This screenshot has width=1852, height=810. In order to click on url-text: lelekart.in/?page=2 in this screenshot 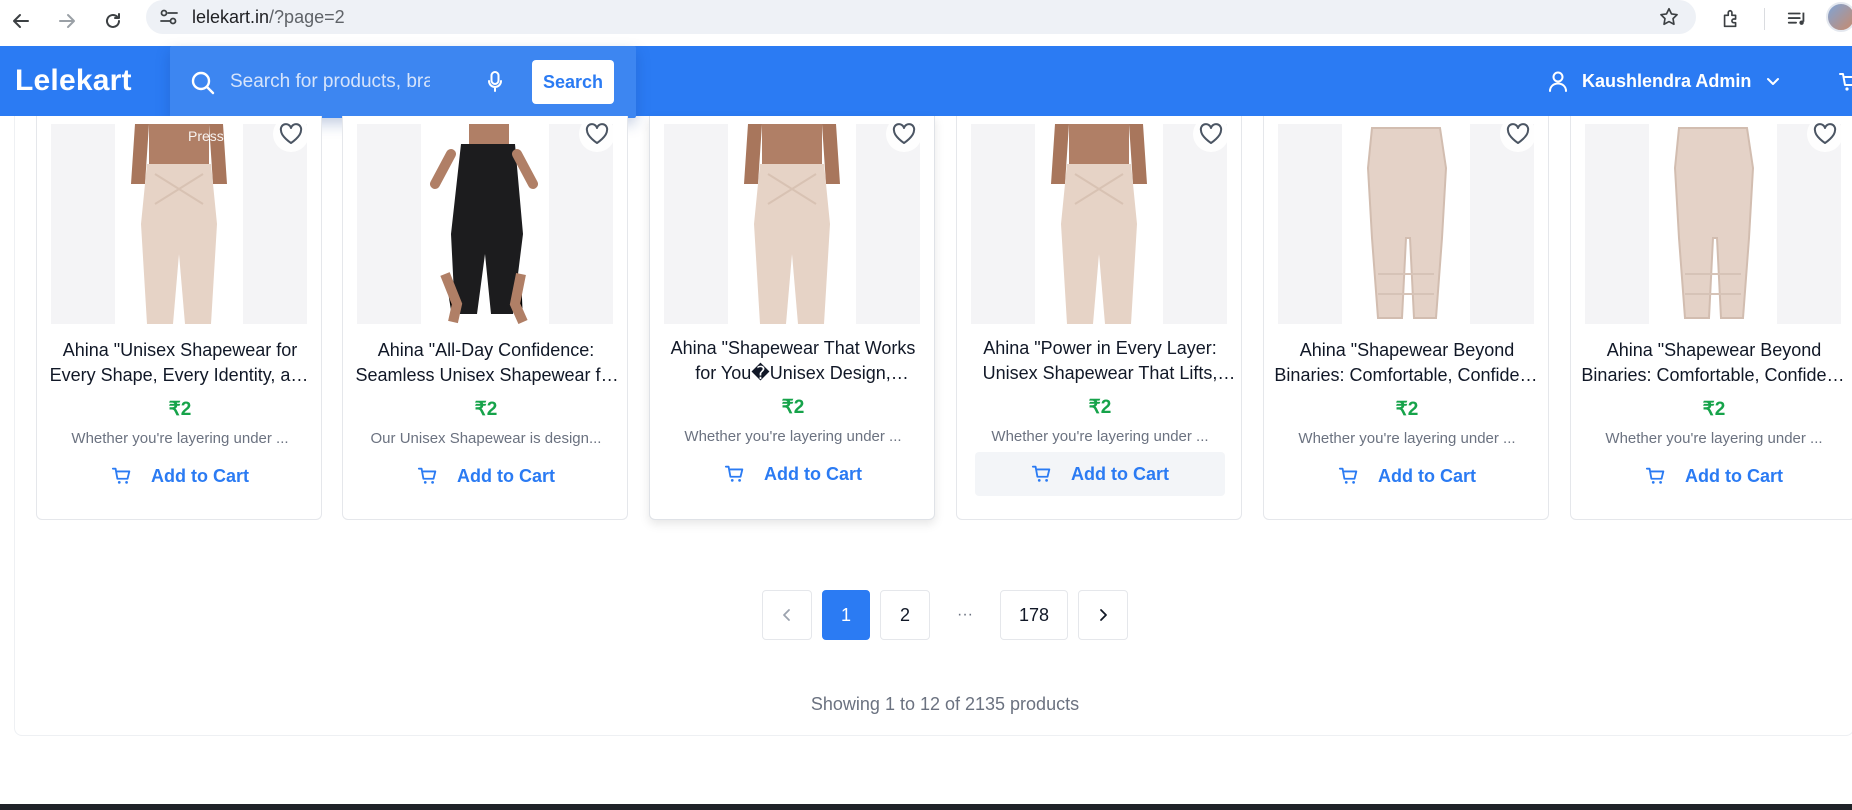, I will do `click(268, 17)`.